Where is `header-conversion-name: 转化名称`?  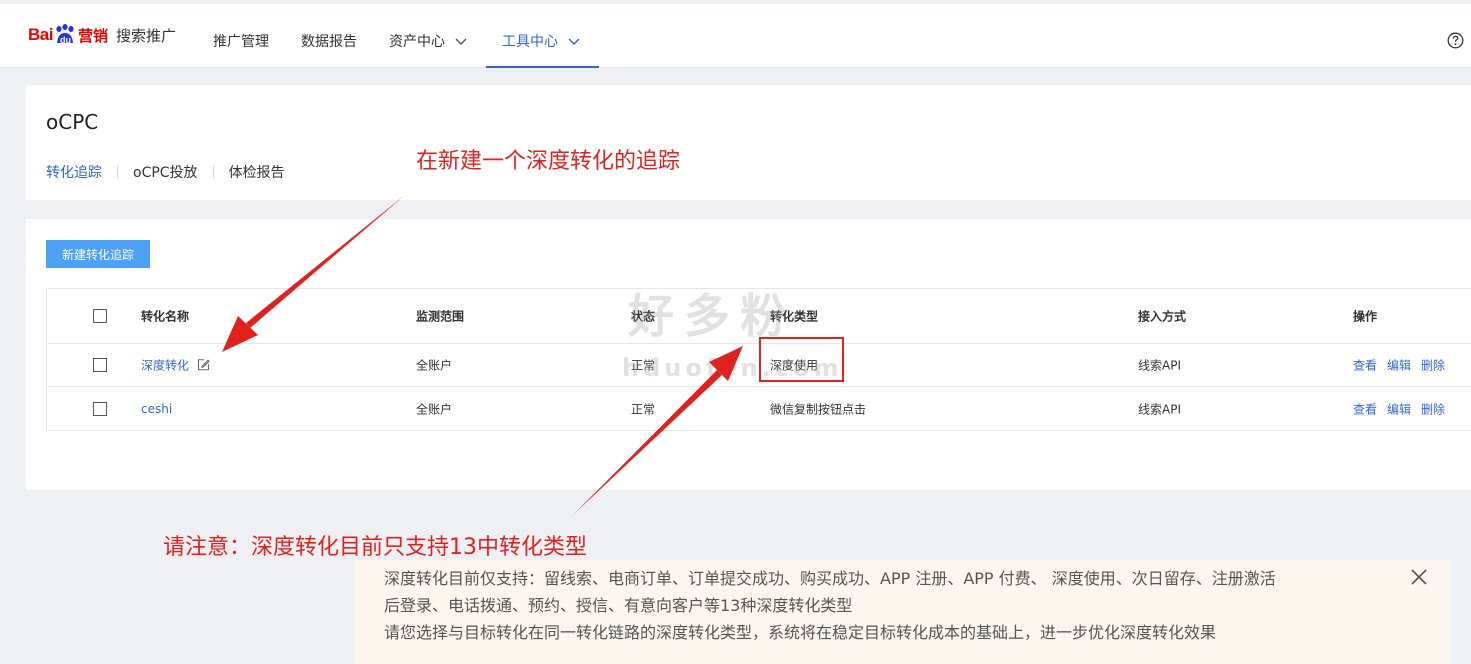
header-conversion-name: 转化名称 is located at coordinates (165, 316).